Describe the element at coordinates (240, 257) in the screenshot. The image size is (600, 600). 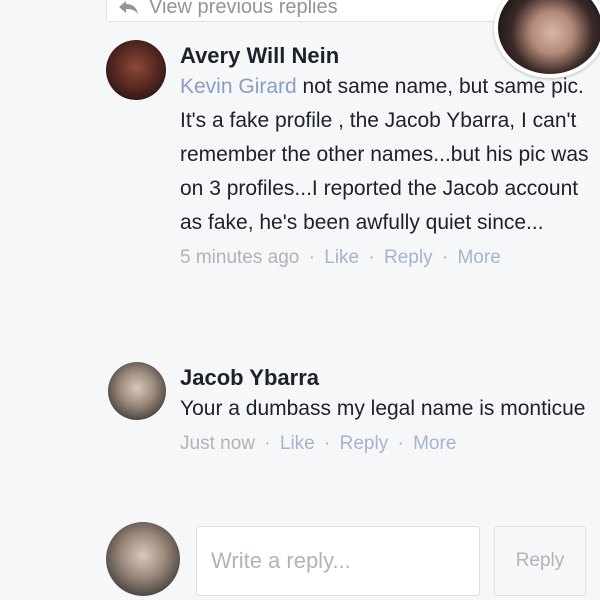
I see `comment-time: 5 minutes ago` at that location.